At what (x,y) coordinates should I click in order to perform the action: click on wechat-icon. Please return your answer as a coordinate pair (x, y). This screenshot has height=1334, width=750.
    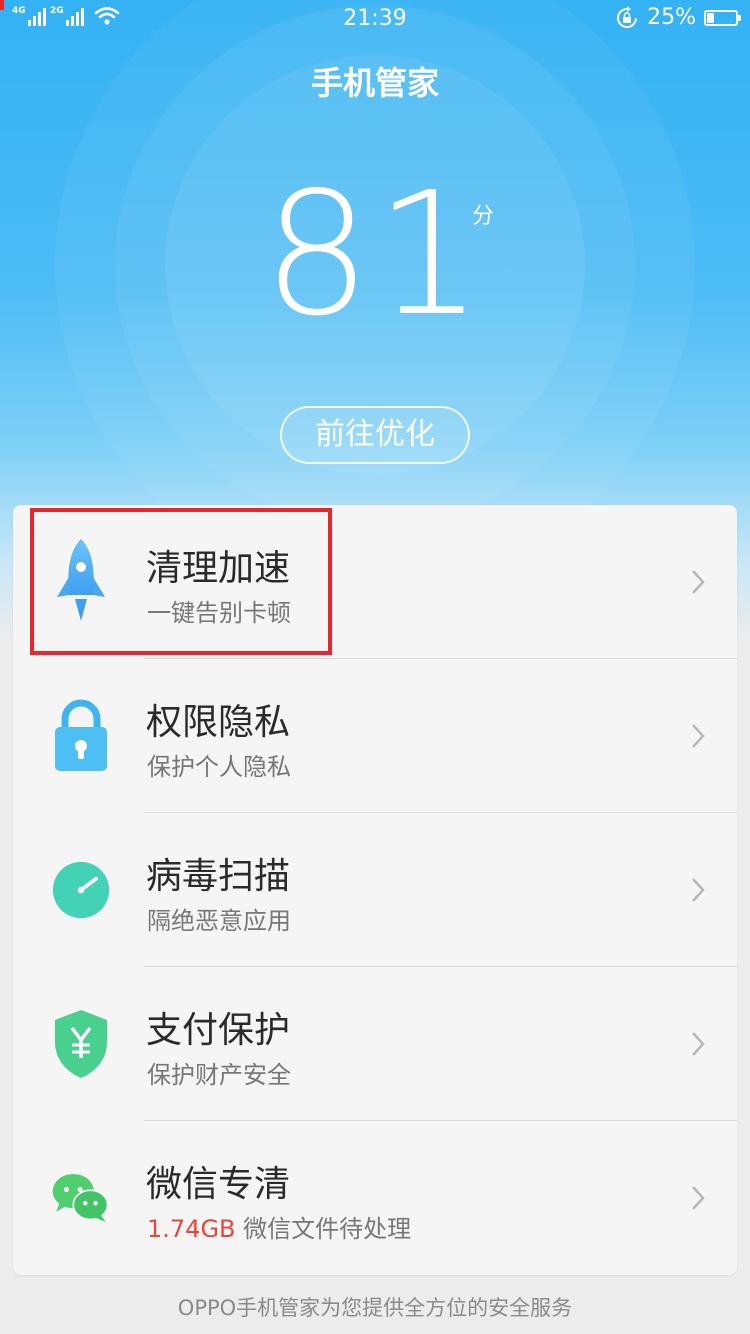
    Looking at the image, I should click on (81, 1198).